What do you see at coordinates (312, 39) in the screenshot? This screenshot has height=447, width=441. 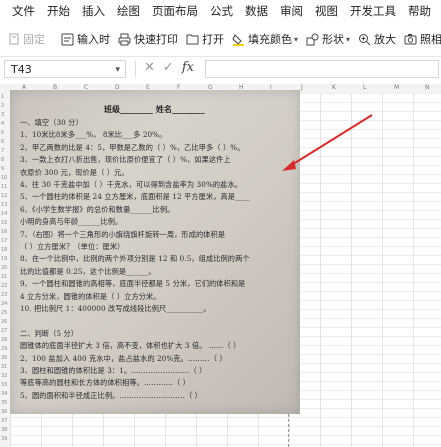 I see `shapes-icon` at bounding box center [312, 39].